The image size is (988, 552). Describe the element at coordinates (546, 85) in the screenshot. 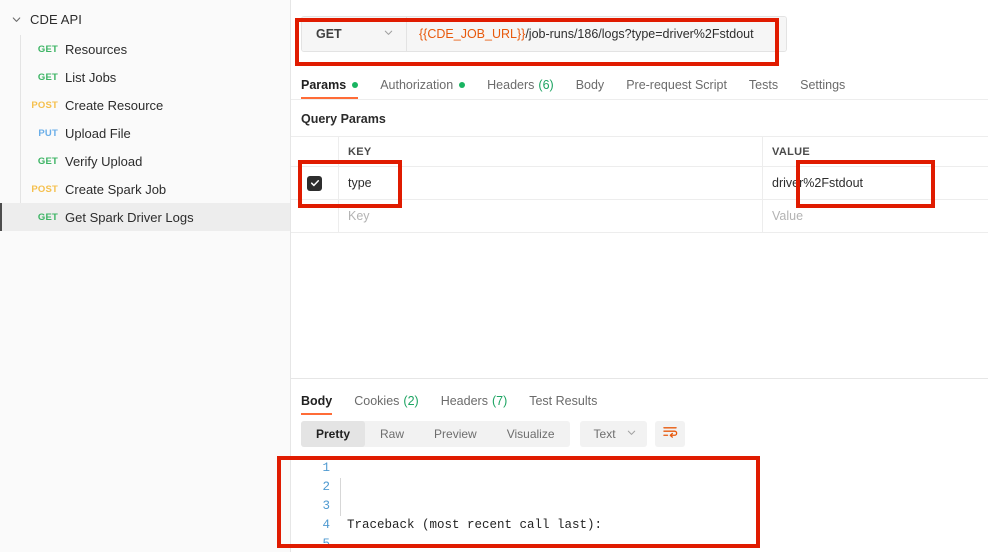

I see `tab-count: (6)` at that location.